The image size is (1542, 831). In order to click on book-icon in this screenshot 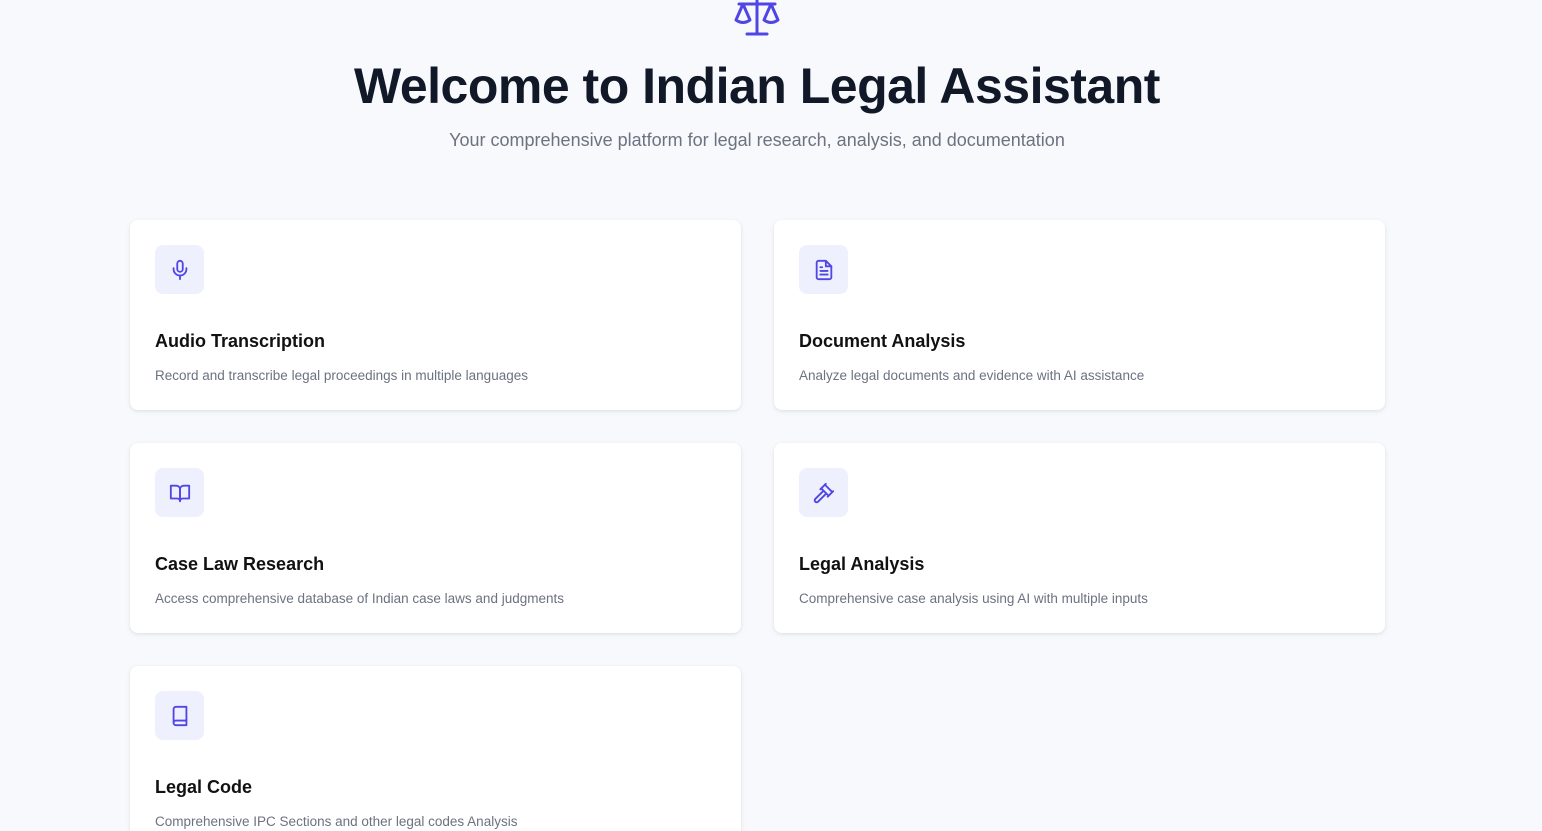, I will do `click(179, 715)`.